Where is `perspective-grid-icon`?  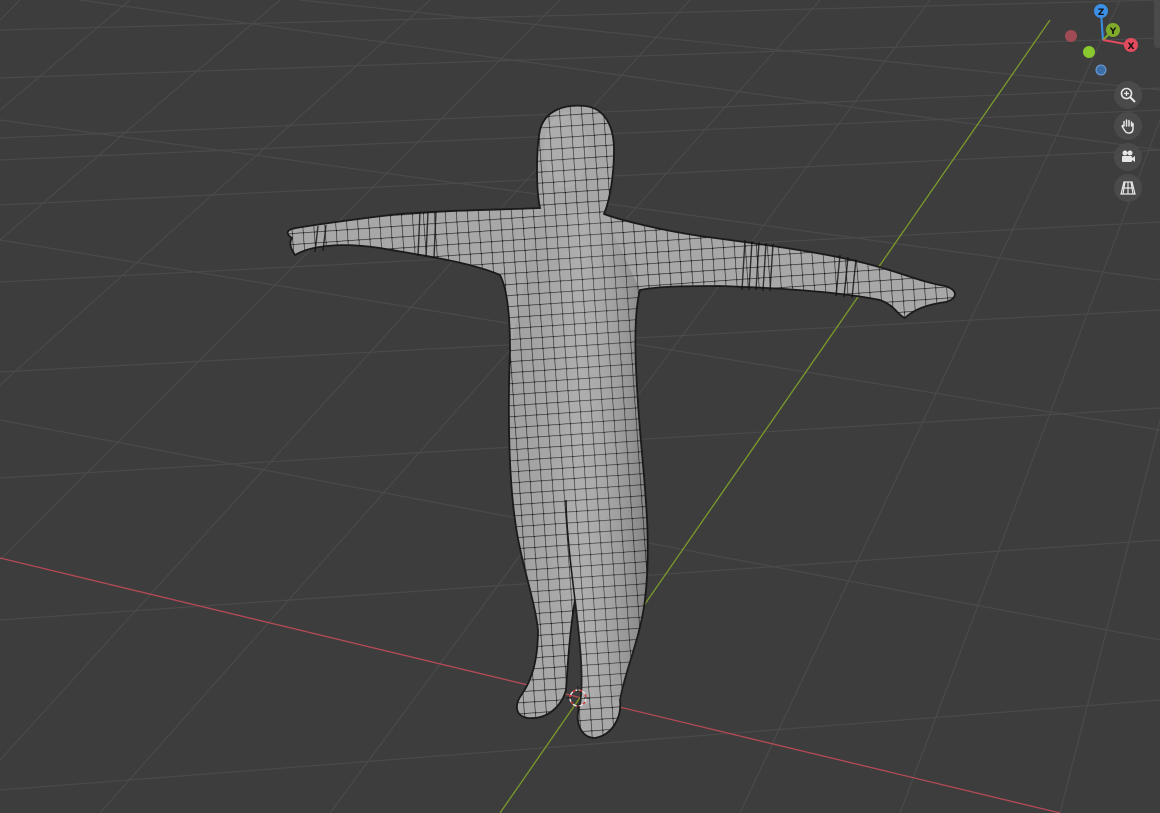
perspective-grid-icon is located at coordinates (1128, 188).